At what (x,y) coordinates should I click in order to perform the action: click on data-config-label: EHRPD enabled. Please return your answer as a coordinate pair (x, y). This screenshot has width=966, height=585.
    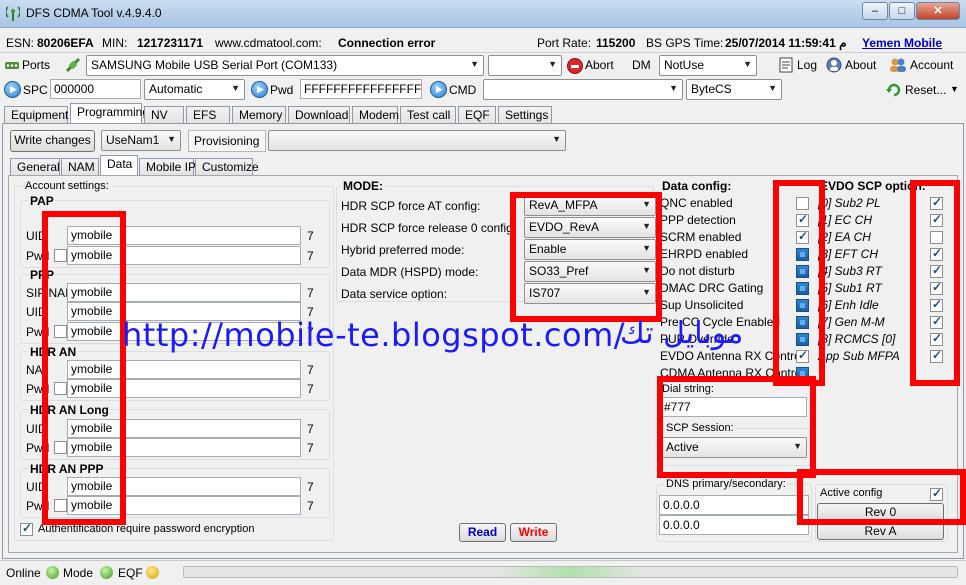
    Looking at the image, I should click on (704, 254).